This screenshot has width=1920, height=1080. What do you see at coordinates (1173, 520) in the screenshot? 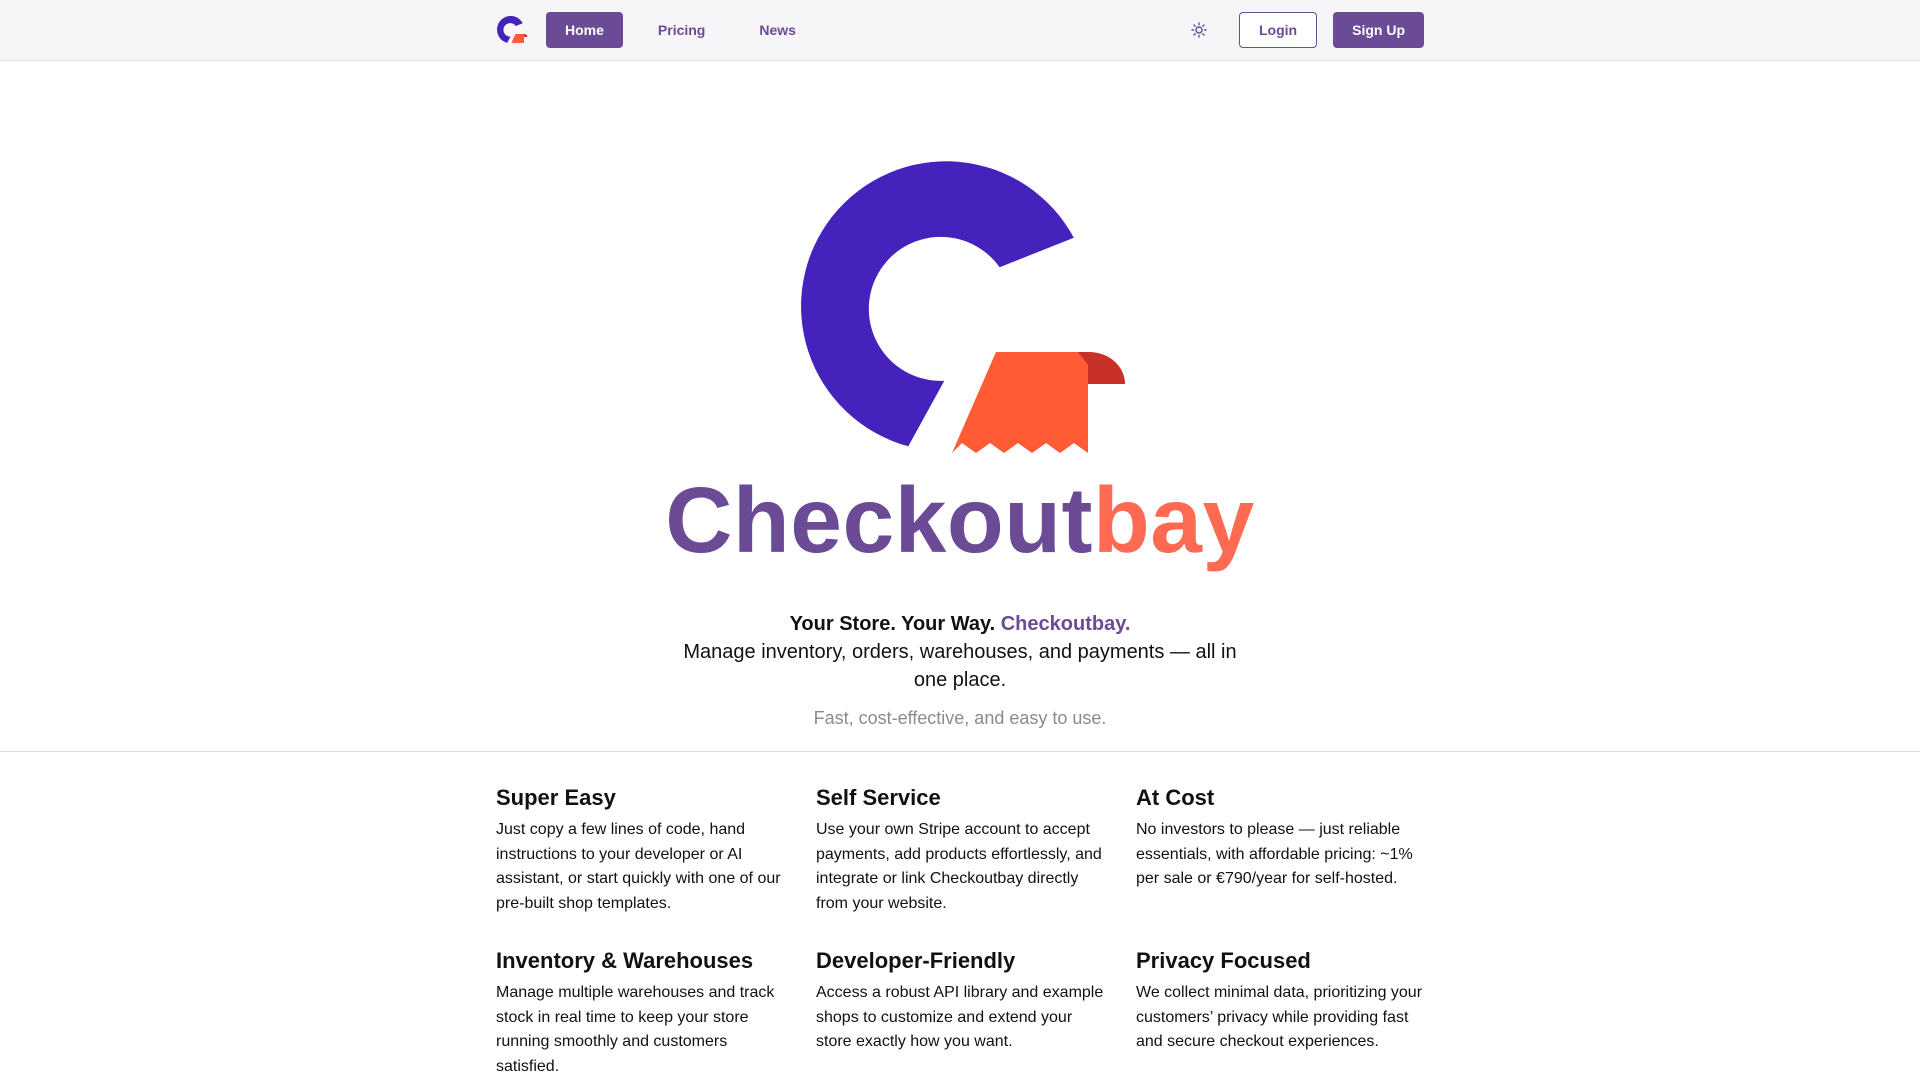
I see `wordmark-bay: bay` at bounding box center [1173, 520].